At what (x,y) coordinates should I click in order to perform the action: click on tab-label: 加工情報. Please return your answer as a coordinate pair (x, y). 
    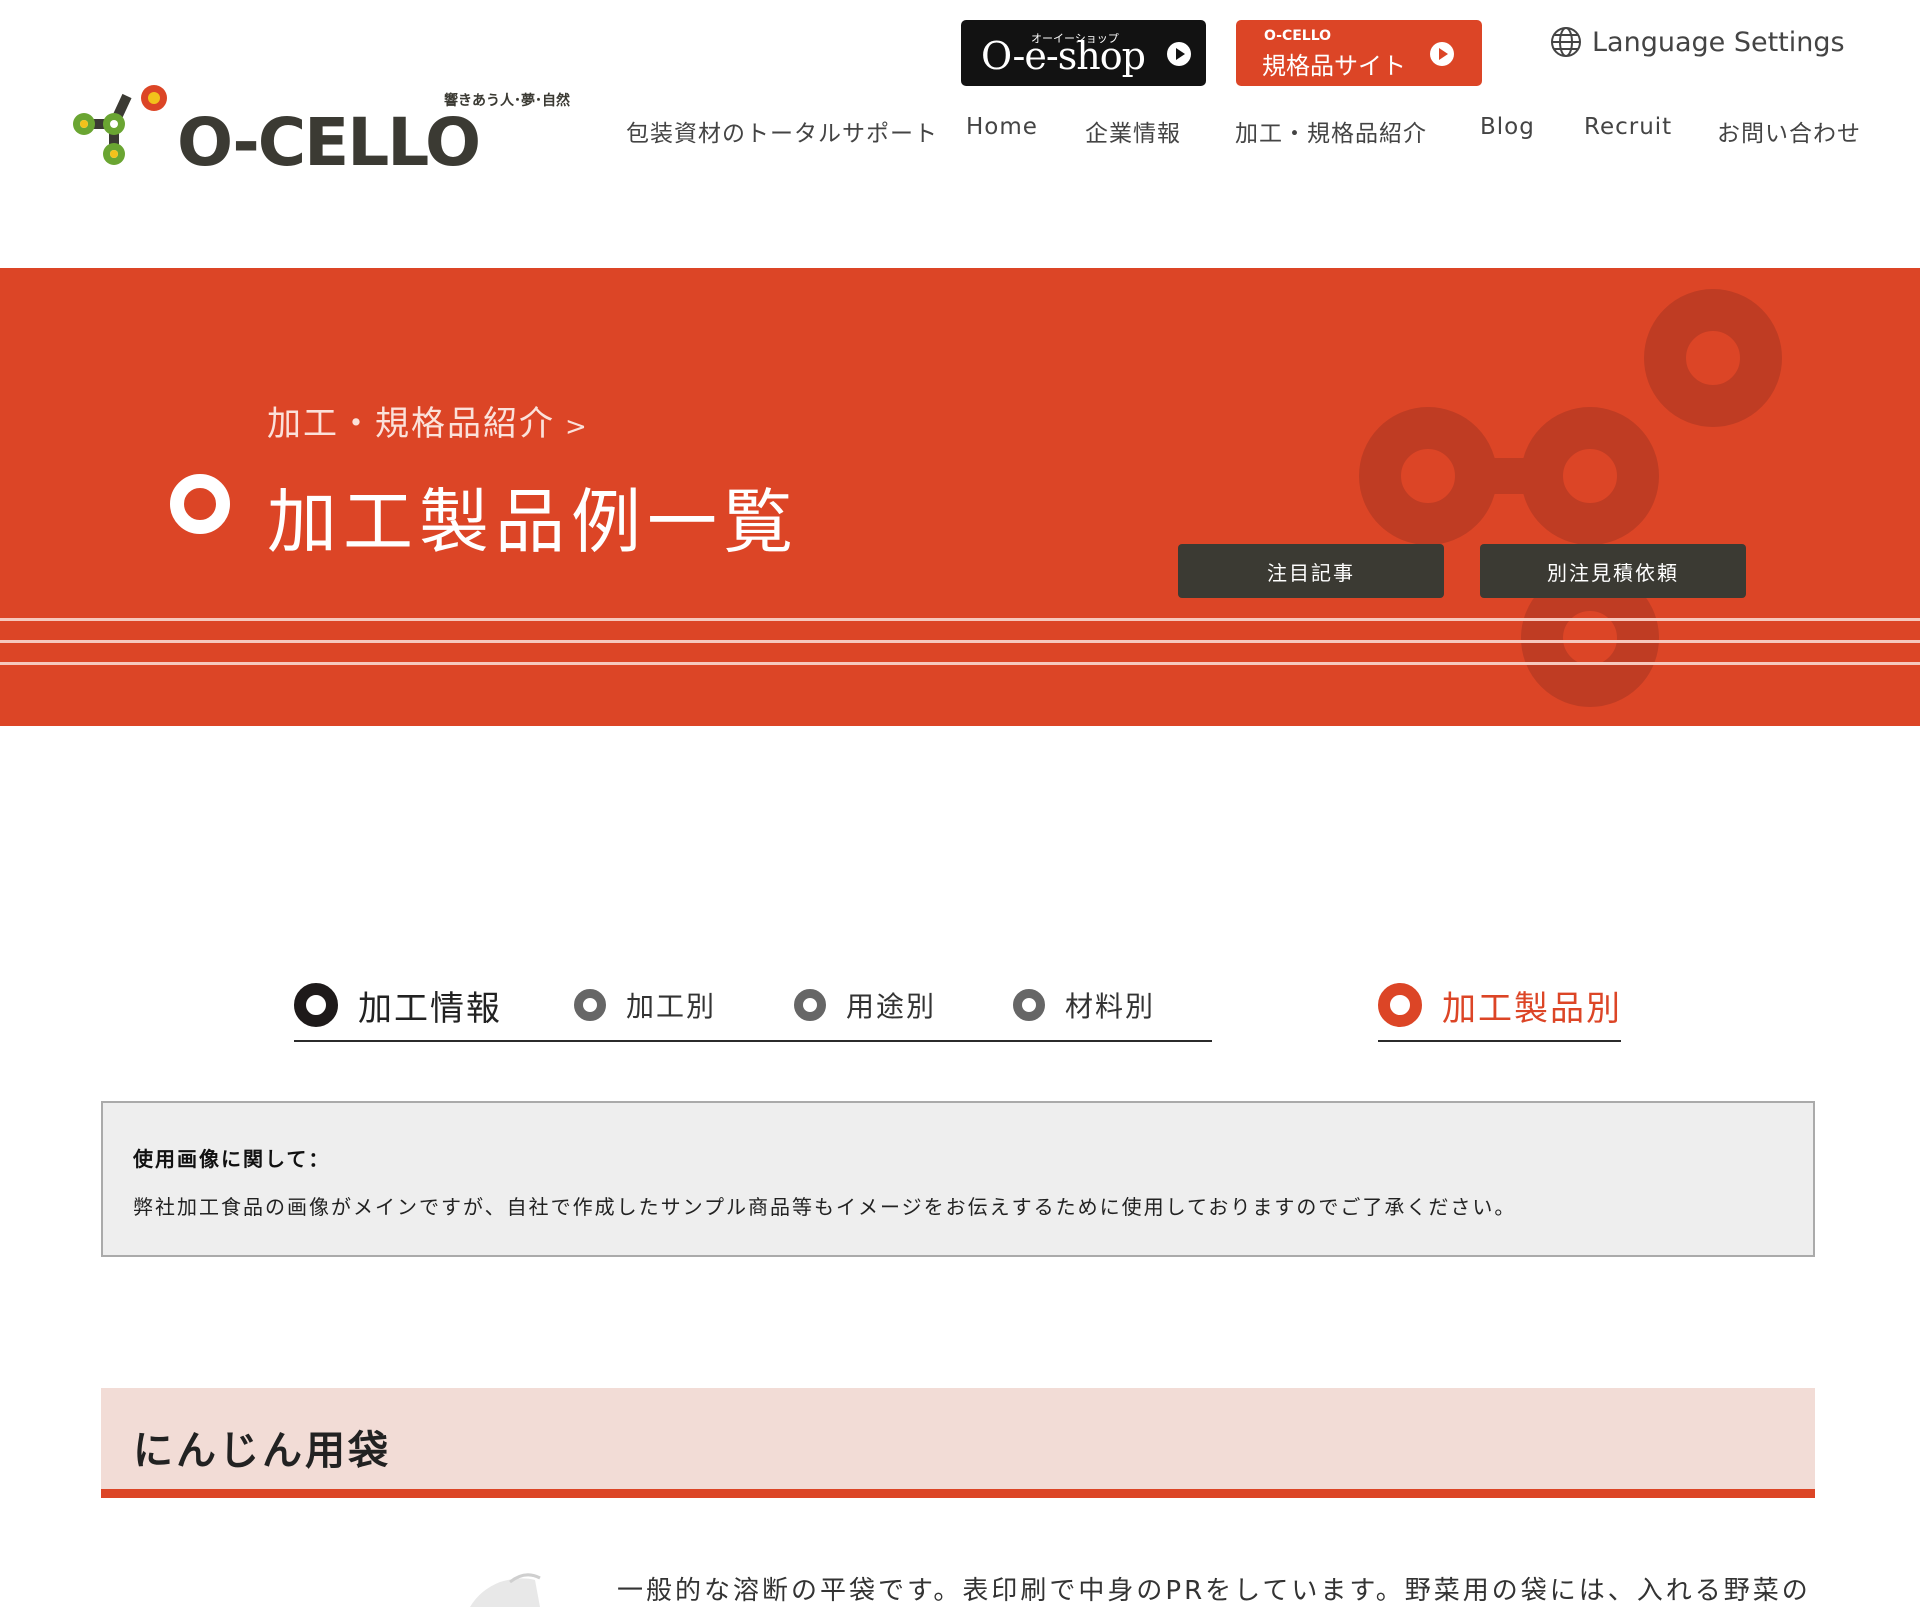
    Looking at the image, I should click on (430, 1008).